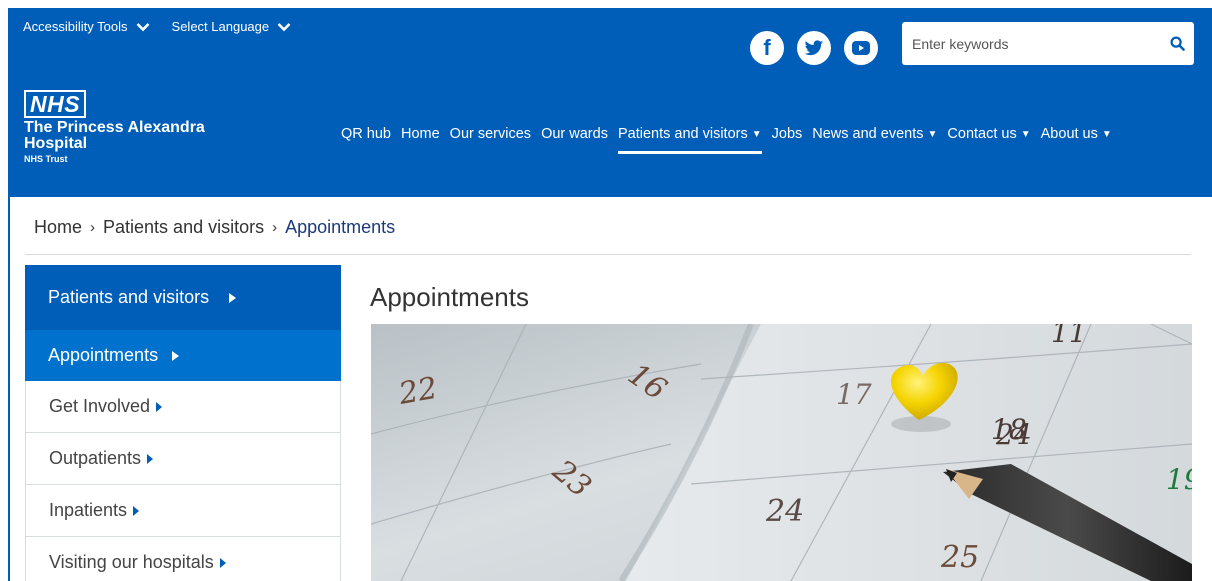 The height and width of the screenshot is (581, 1212). I want to click on nav-contact-us: Contact us ▼, so click(988, 134).